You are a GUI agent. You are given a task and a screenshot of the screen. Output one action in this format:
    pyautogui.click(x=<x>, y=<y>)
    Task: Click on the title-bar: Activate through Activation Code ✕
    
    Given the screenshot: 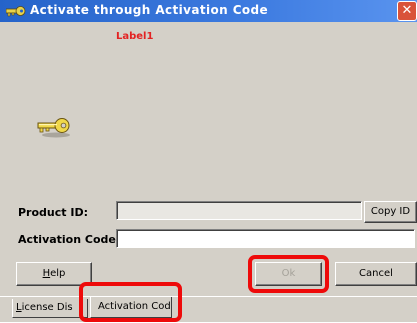 What is the action you would take?
    pyautogui.click(x=208, y=11)
    